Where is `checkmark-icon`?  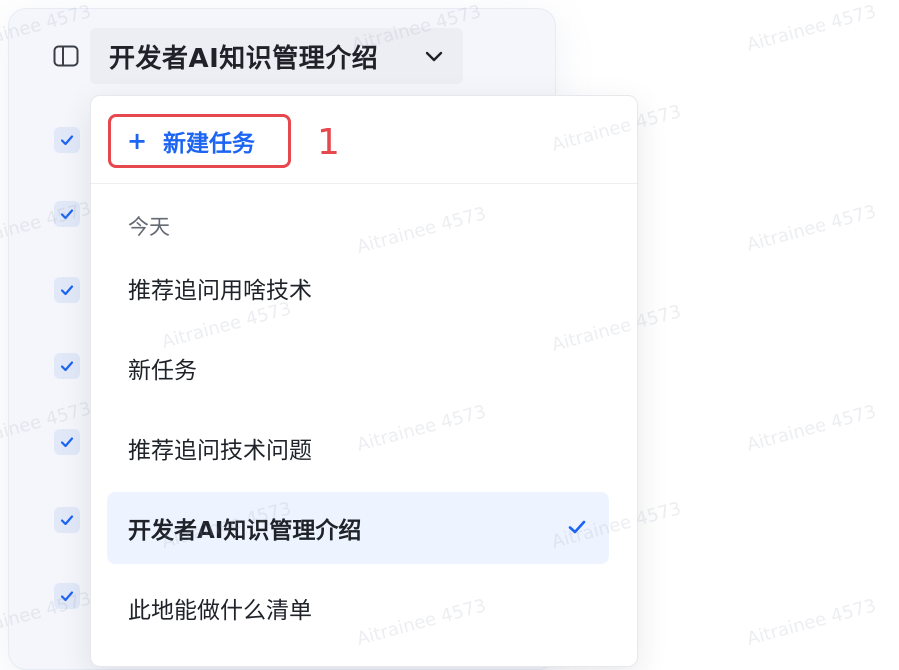 checkmark-icon is located at coordinates (577, 527).